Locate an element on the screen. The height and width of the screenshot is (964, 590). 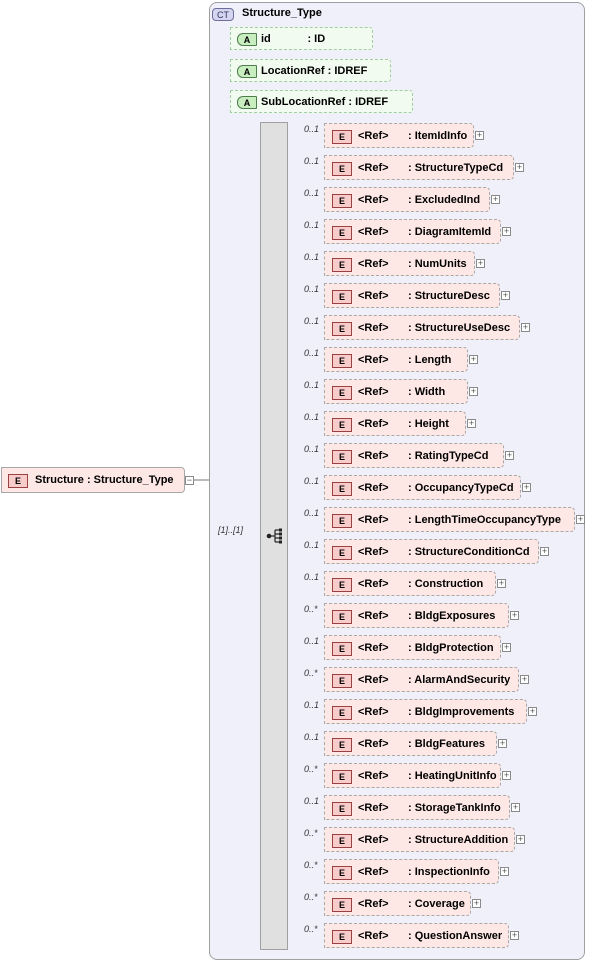
attribute-id: A id : ID is located at coordinates (301, 38).